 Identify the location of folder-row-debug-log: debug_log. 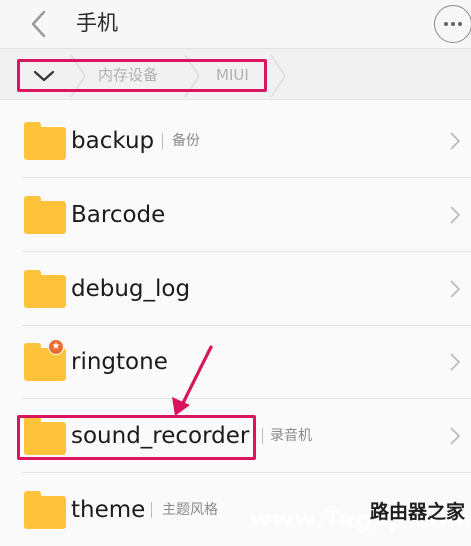
(235, 289).